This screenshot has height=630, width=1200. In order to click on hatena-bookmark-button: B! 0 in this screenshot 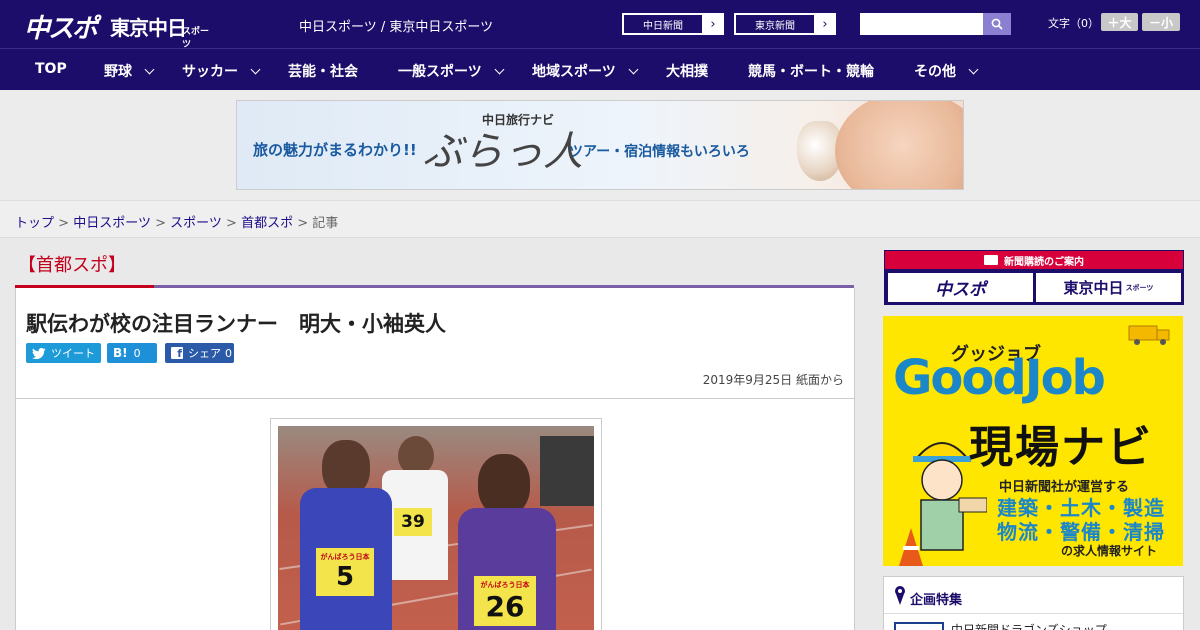, I will do `click(132, 353)`.